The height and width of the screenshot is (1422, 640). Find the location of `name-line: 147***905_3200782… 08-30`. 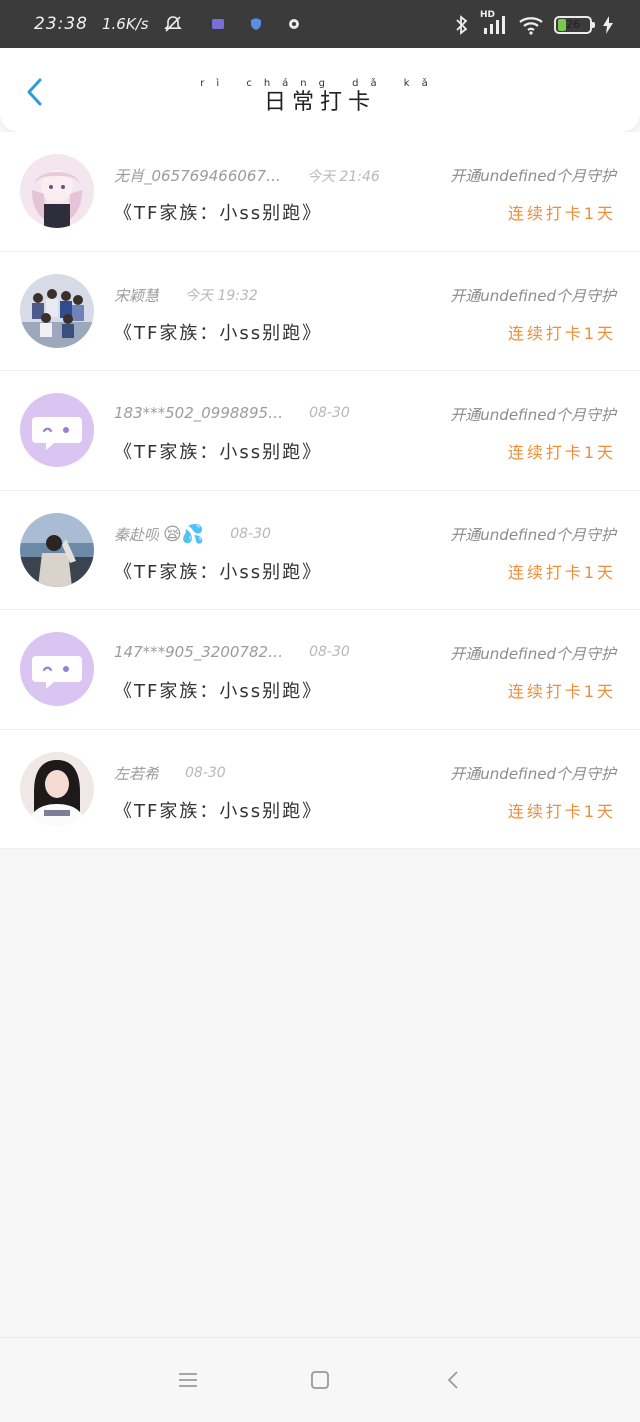

name-line: 147***905_3200782… 08-30 is located at coordinates (232, 652).